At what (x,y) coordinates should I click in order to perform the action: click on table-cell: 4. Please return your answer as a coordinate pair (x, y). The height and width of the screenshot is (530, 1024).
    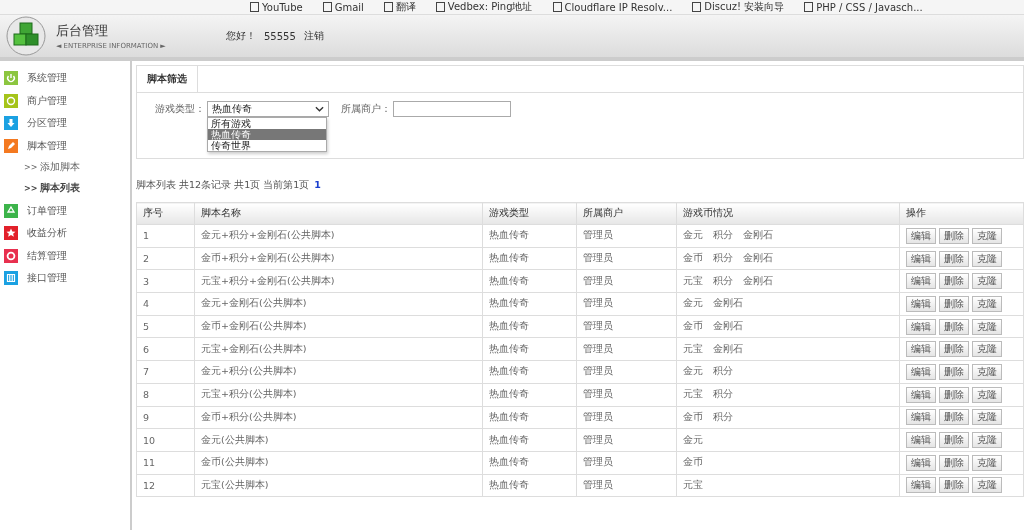
    Looking at the image, I should click on (165, 304).